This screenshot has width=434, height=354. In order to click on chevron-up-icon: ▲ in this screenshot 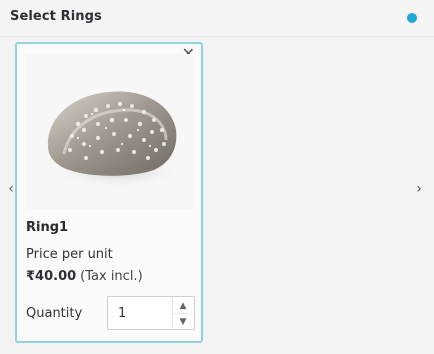, I will do `click(183, 305)`.